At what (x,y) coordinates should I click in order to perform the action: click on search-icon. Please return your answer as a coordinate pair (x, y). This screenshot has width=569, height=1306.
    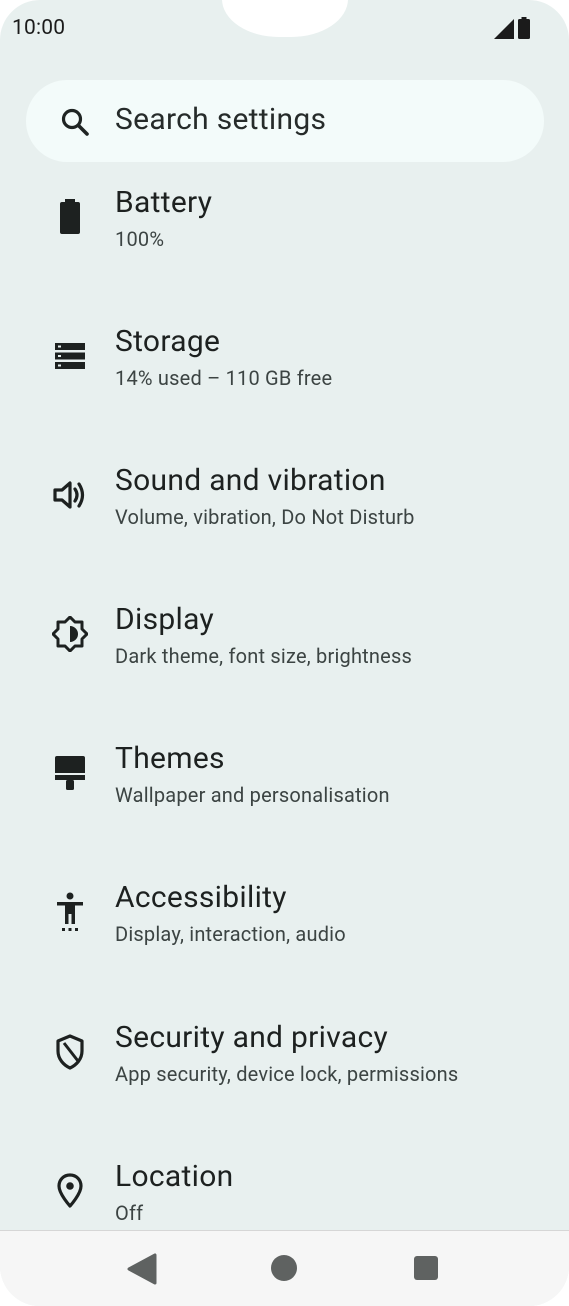
    Looking at the image, I should click on (75, 122).